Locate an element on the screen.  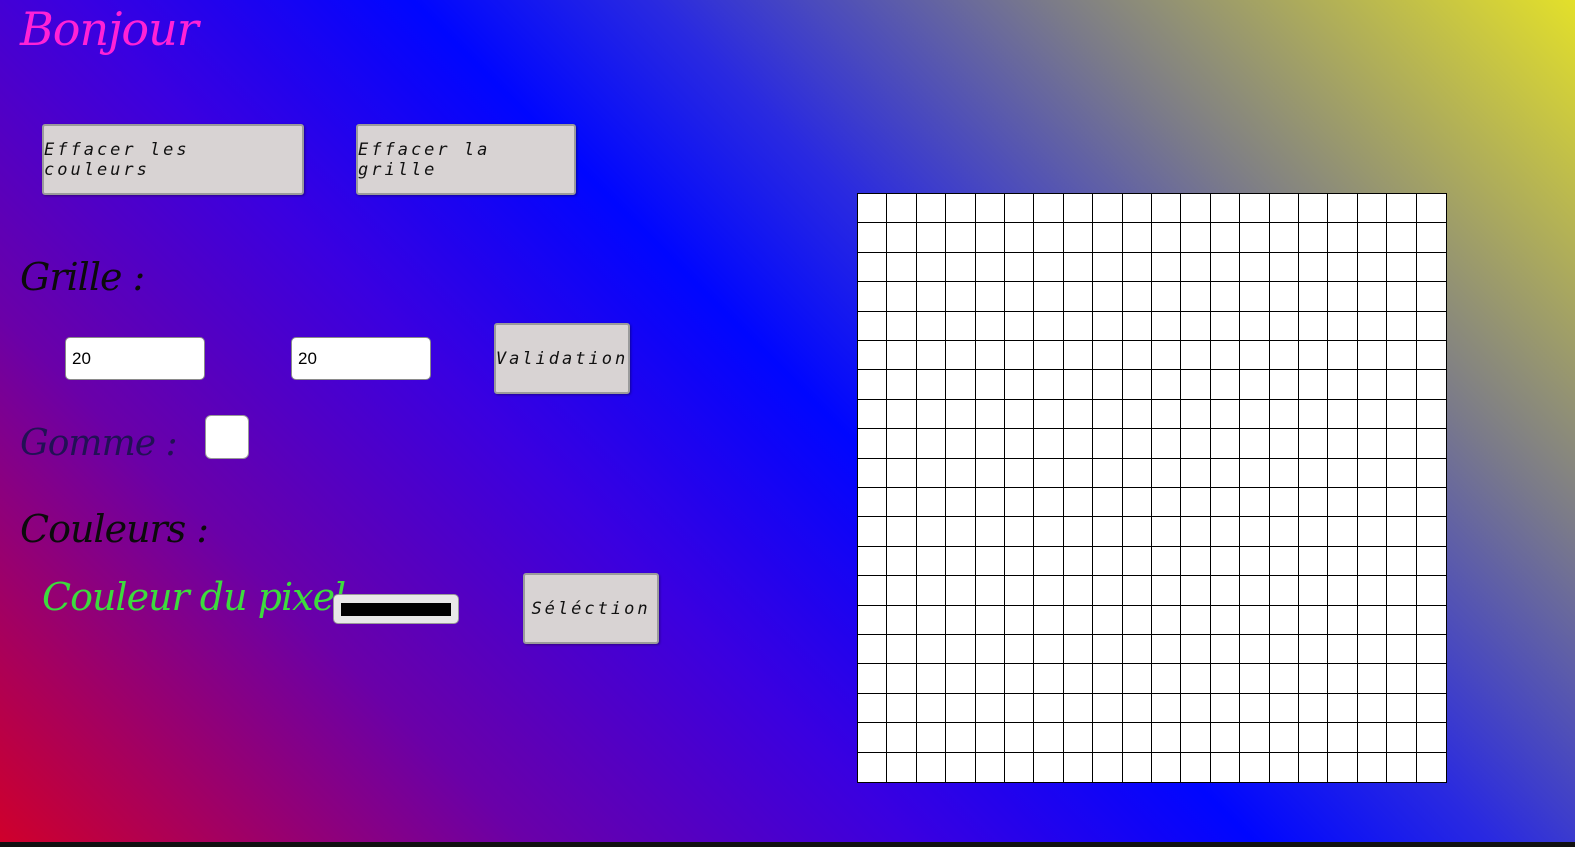
eraser-checkbox is located at coordinates (227, 437).